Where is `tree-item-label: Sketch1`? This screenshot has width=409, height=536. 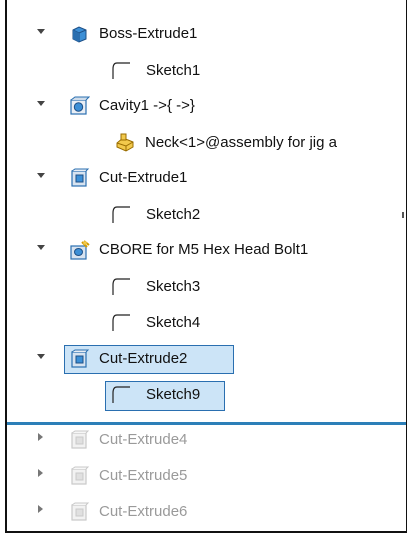 tree-item-label: Sketch1 is located at coordinates (173, 70).